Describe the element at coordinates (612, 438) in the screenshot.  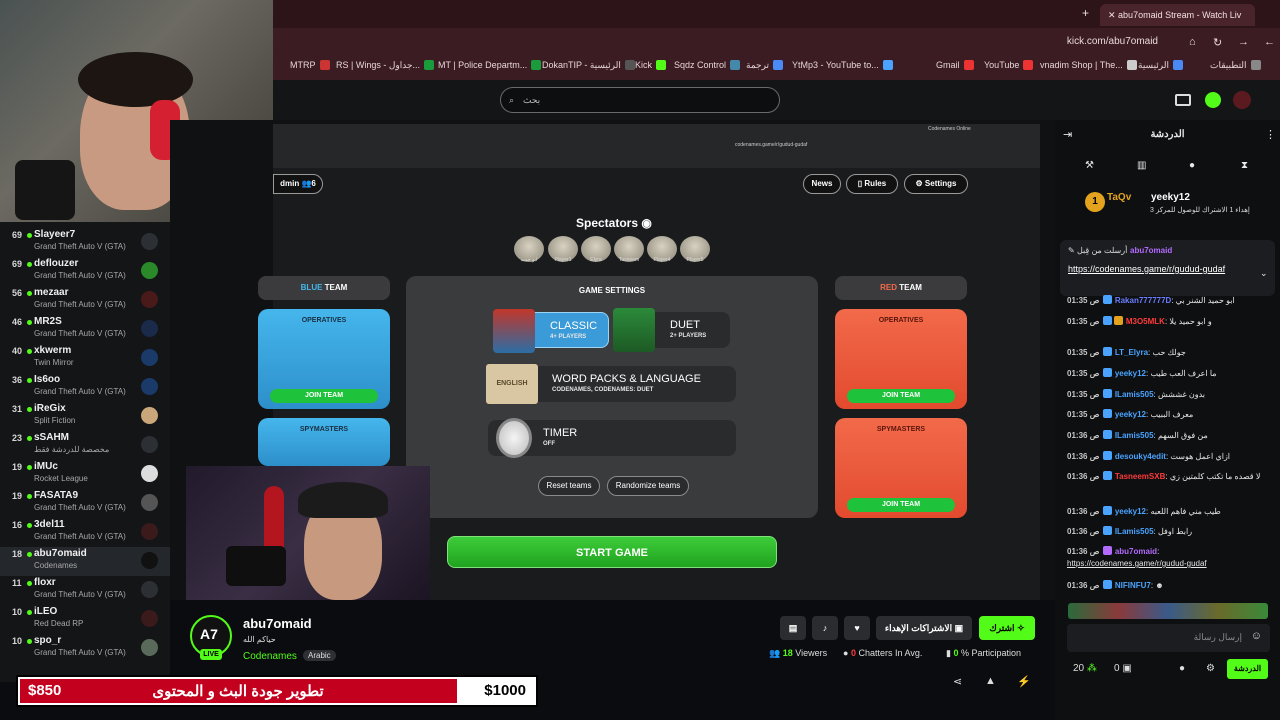
I see `timer-button: TIMER OFF` at that location.